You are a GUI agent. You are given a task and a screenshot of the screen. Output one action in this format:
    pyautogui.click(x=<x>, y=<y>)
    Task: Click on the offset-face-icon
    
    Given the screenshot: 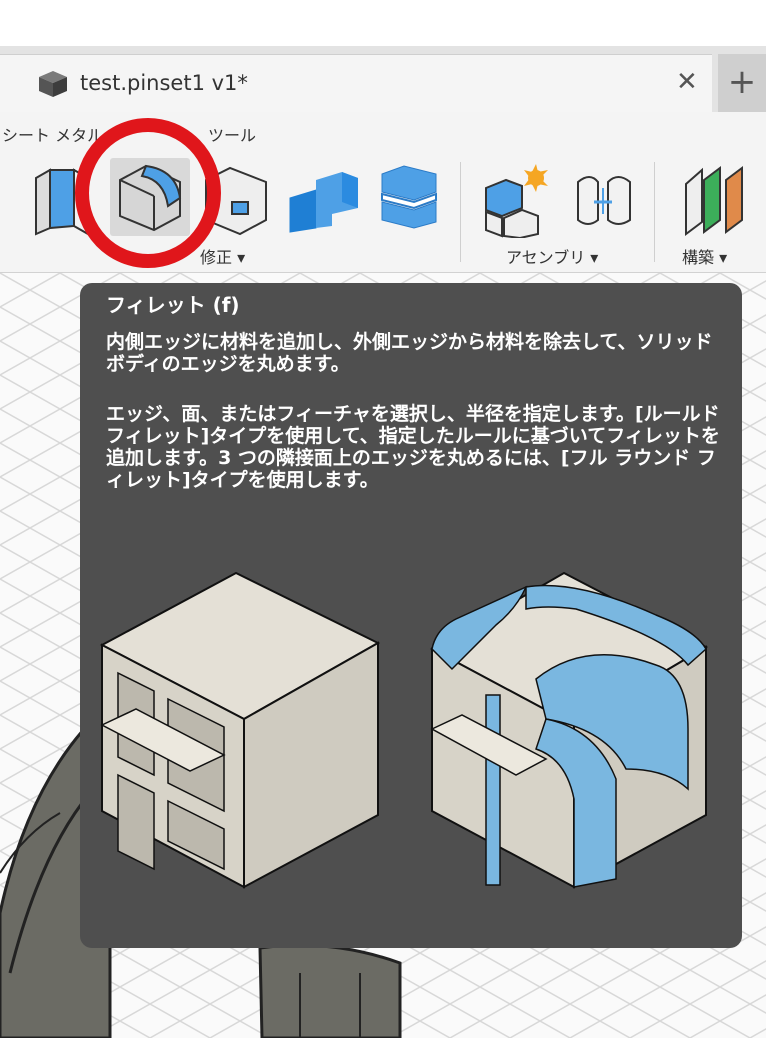 What is the action you would take?
    pyautogui.click(x=409, y=197)
    